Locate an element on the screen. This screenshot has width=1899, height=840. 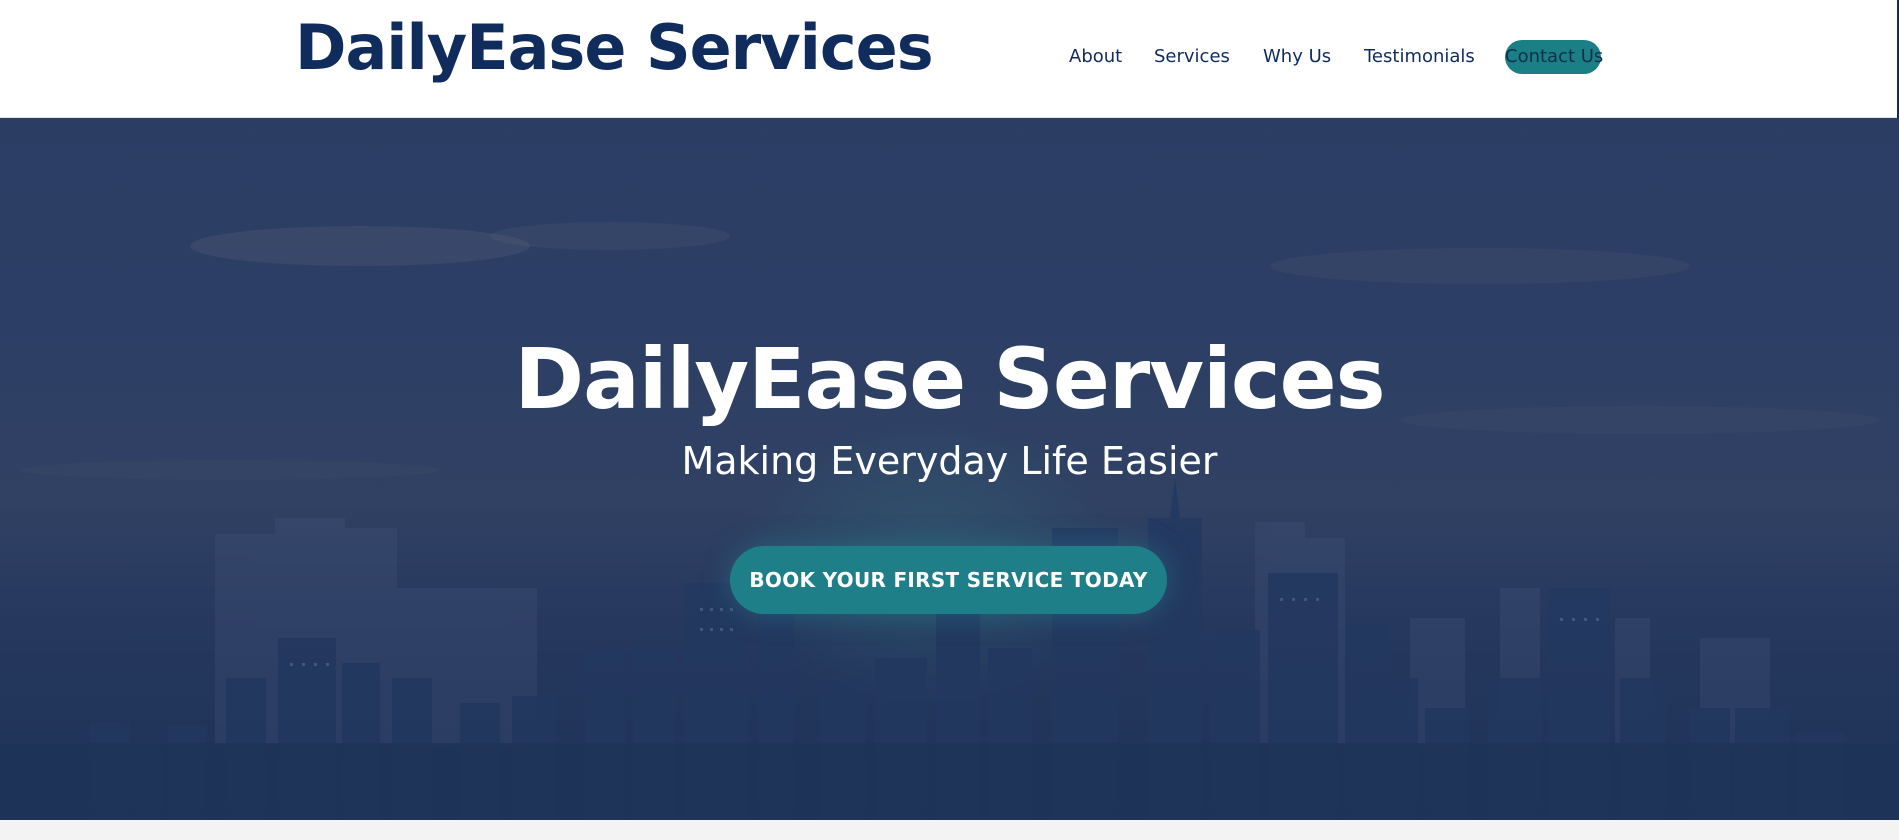
book-first-service-button: BOOK YOUR FIRST SERVICE TODAY is located at coordinates (948, 580).